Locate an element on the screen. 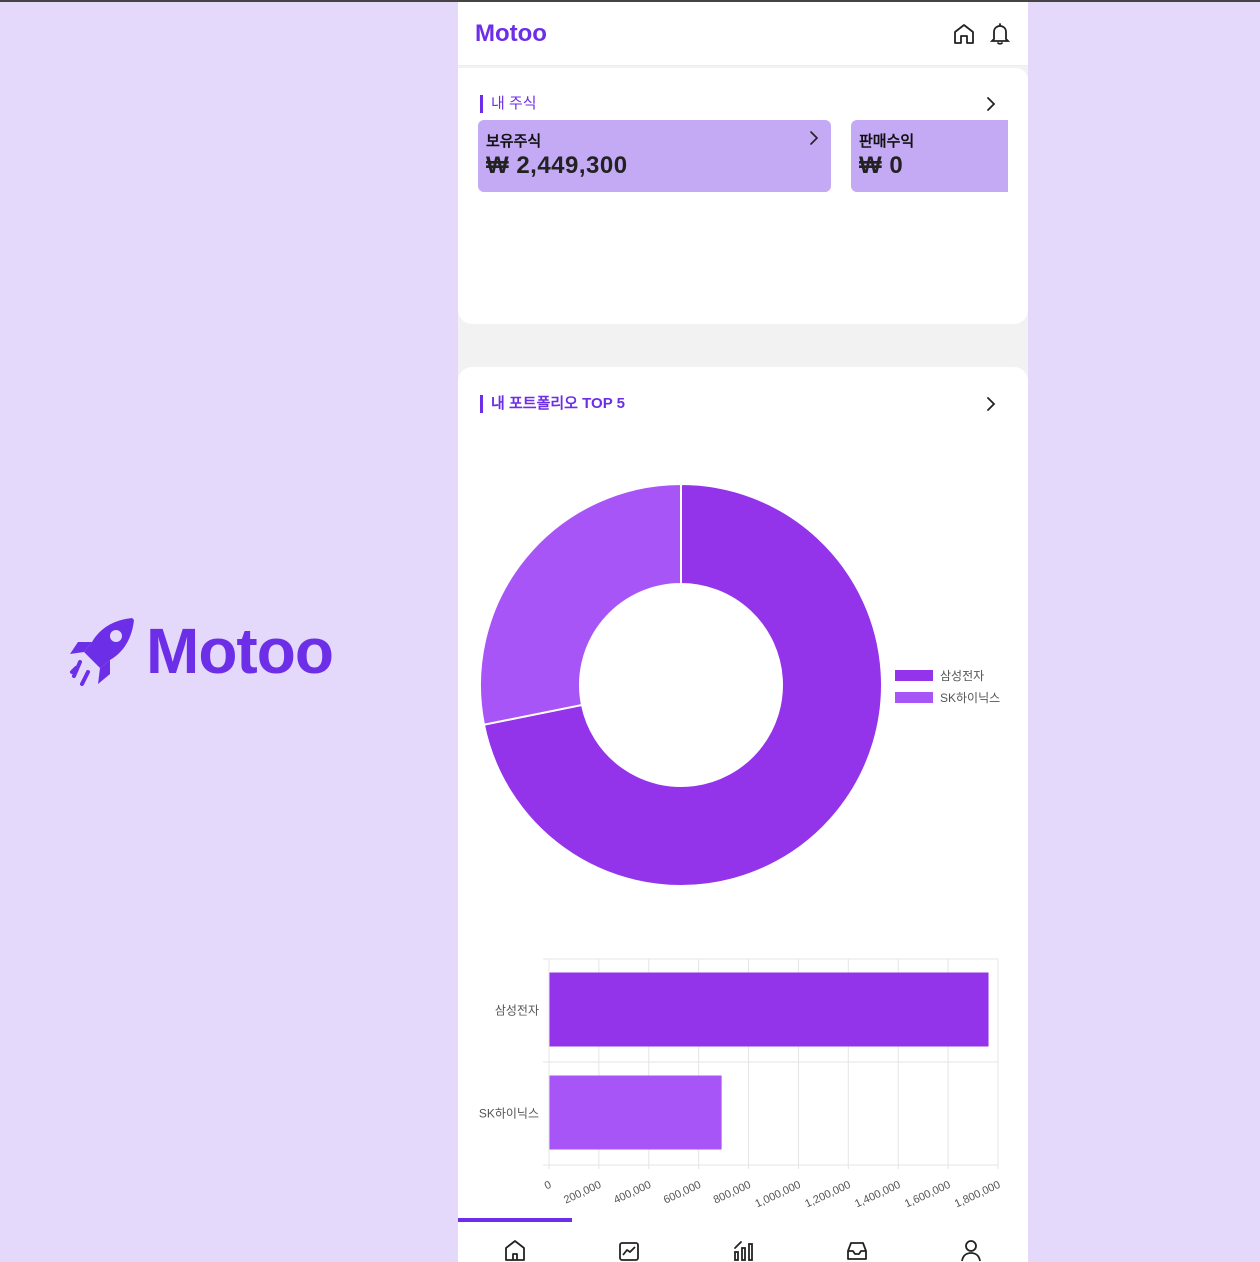 This screenshot has height=1262, width=1260. my-stocks-card: 내 주식 is located at coordinates (743, 196).